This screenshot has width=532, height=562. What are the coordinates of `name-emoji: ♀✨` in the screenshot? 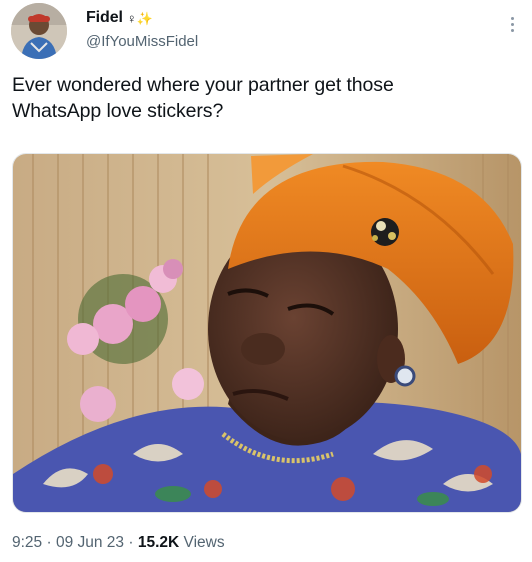 It's located at (139, 18).